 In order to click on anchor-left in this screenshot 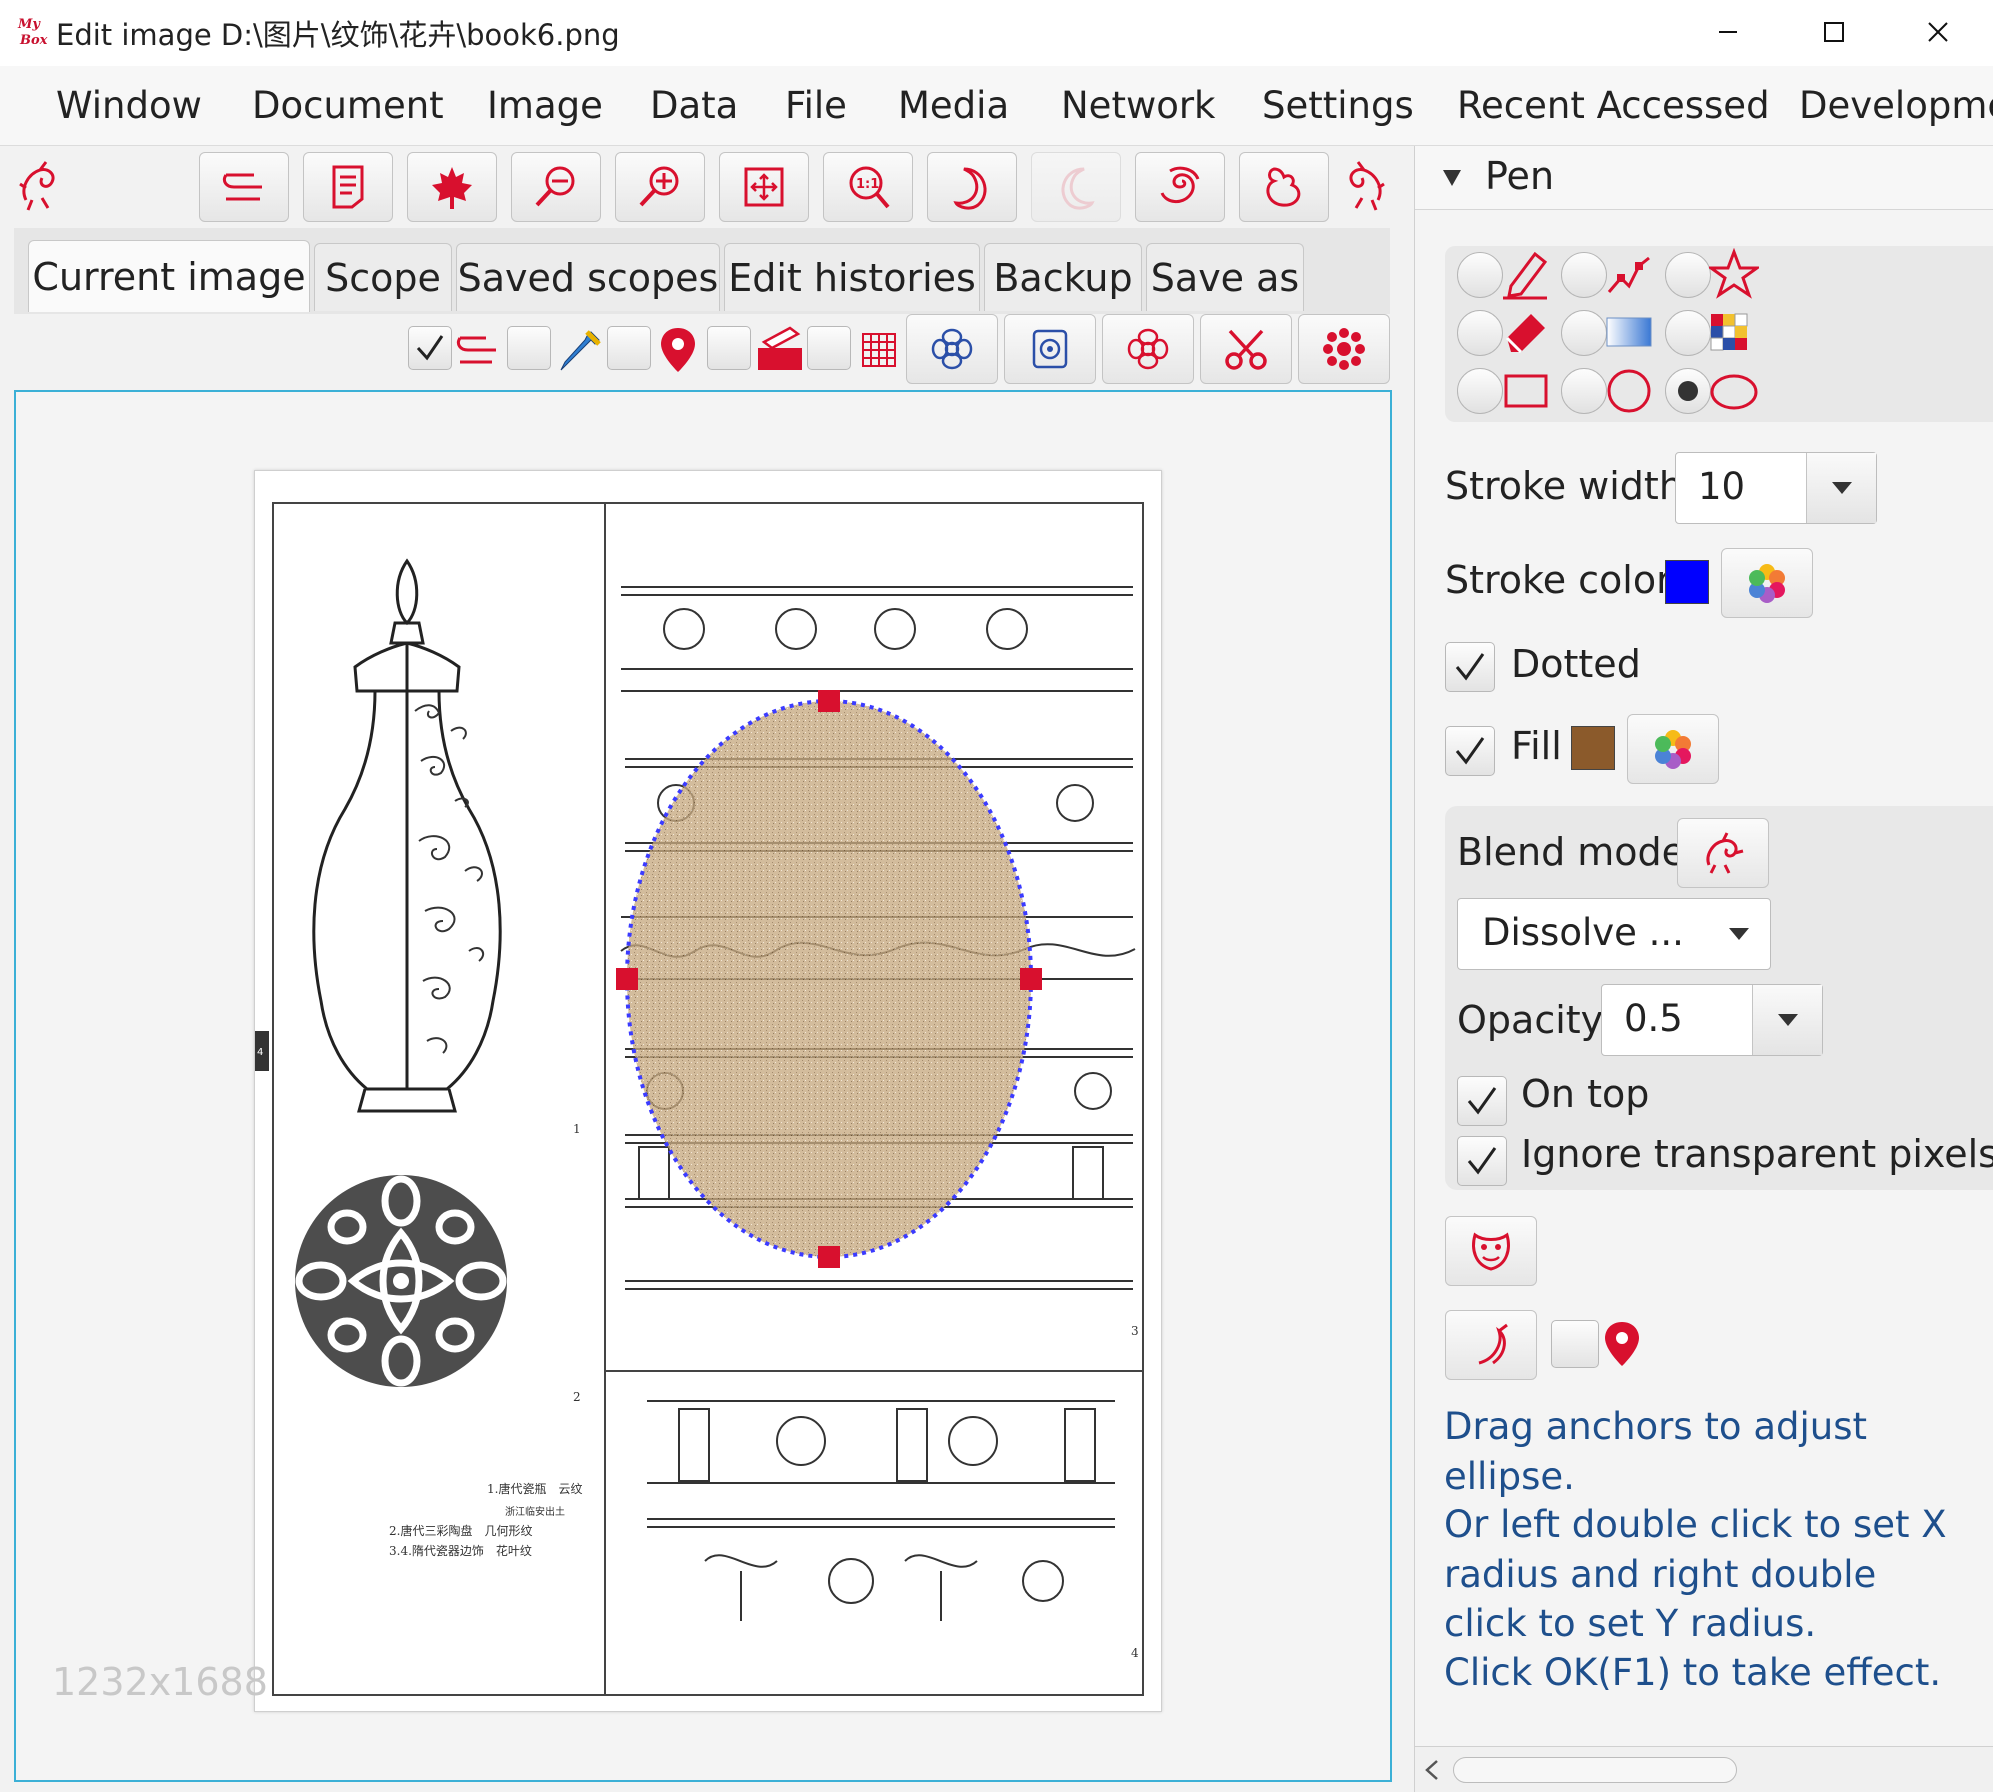, I will do `click(627, 979)`.